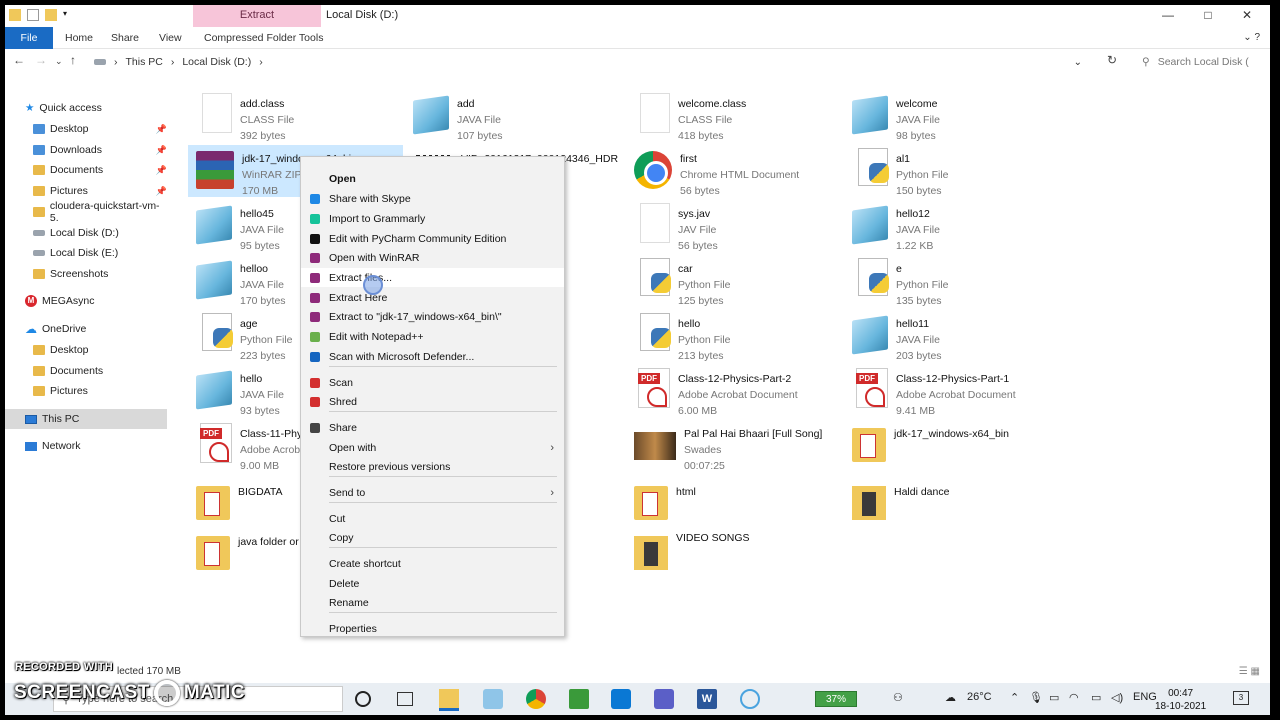  Describe the element at coordinates (257, 16) in the screenshot. I see `context-tab-extract: Extract` at that location.